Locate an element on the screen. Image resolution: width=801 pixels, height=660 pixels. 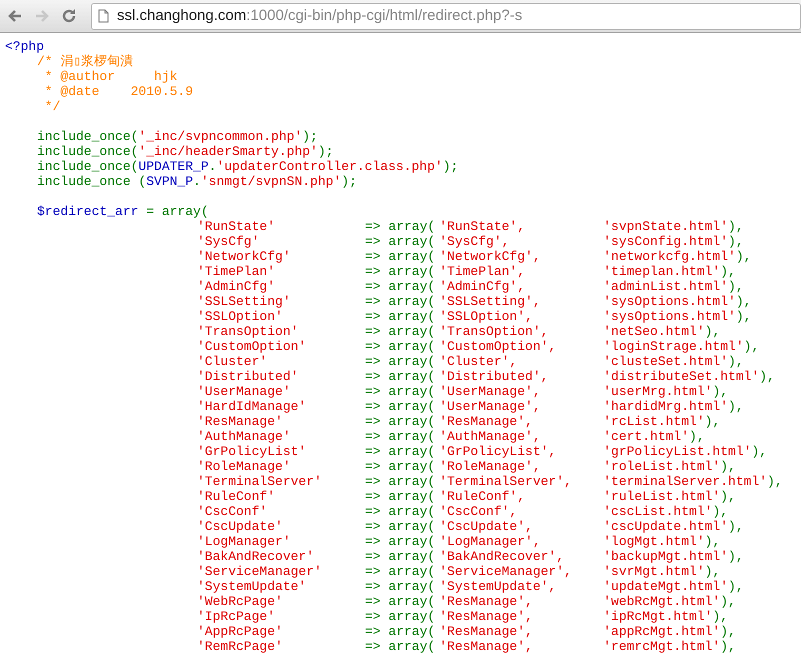
array-file: 'updateMgt.html' is located at coordinates (665, 586).